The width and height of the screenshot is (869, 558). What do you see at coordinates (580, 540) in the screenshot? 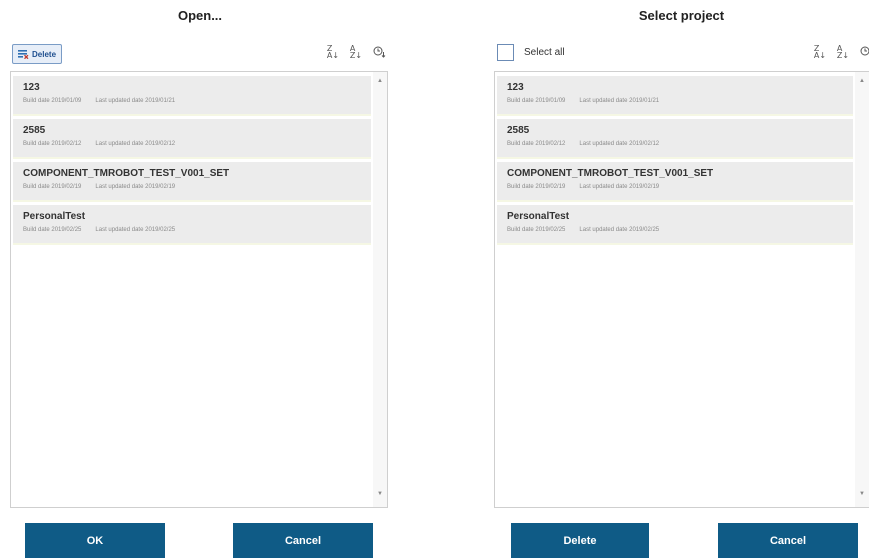
I see `delete-button: Delete` at bounding box center [580, 540].